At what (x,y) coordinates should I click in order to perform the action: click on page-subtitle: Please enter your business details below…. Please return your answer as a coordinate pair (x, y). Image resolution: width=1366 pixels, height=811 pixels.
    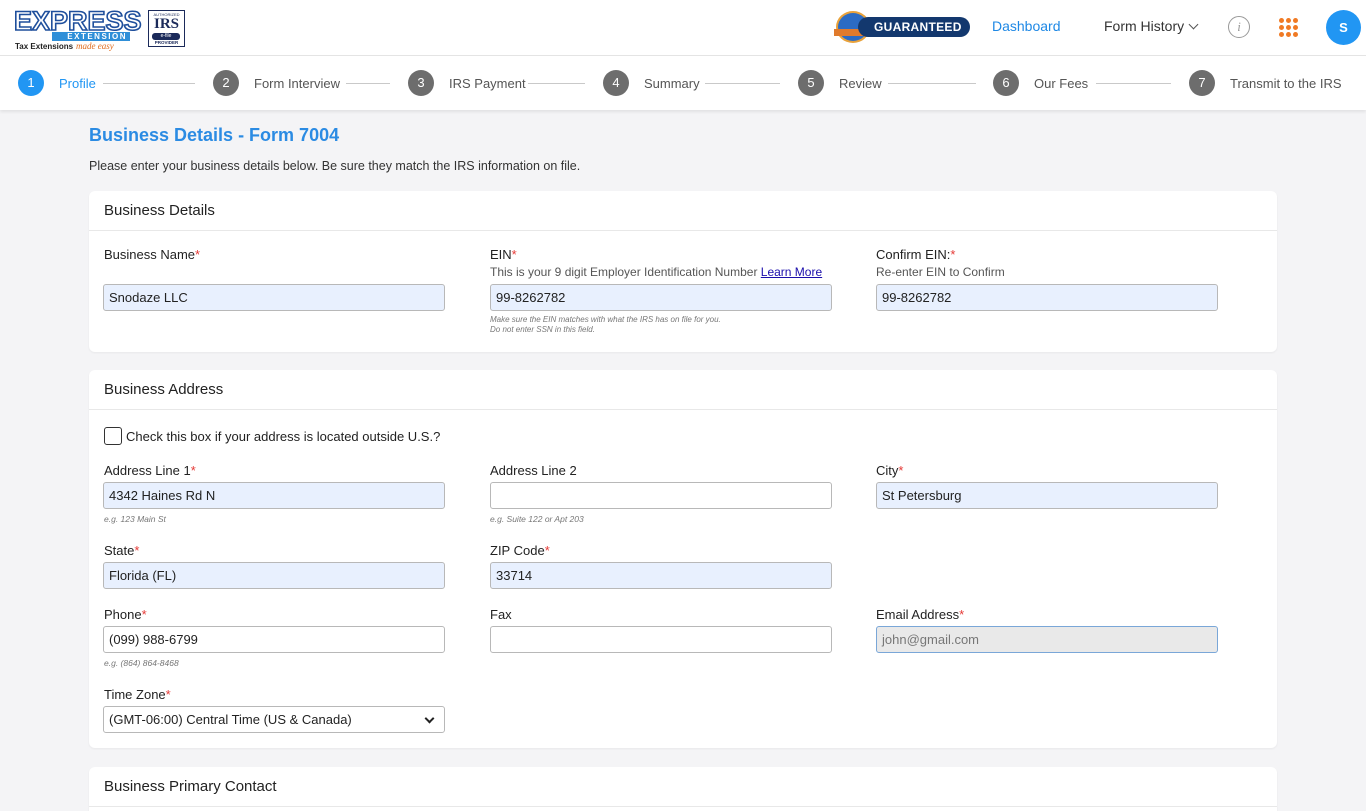
    Looking at the image, I should click on (335, 166).